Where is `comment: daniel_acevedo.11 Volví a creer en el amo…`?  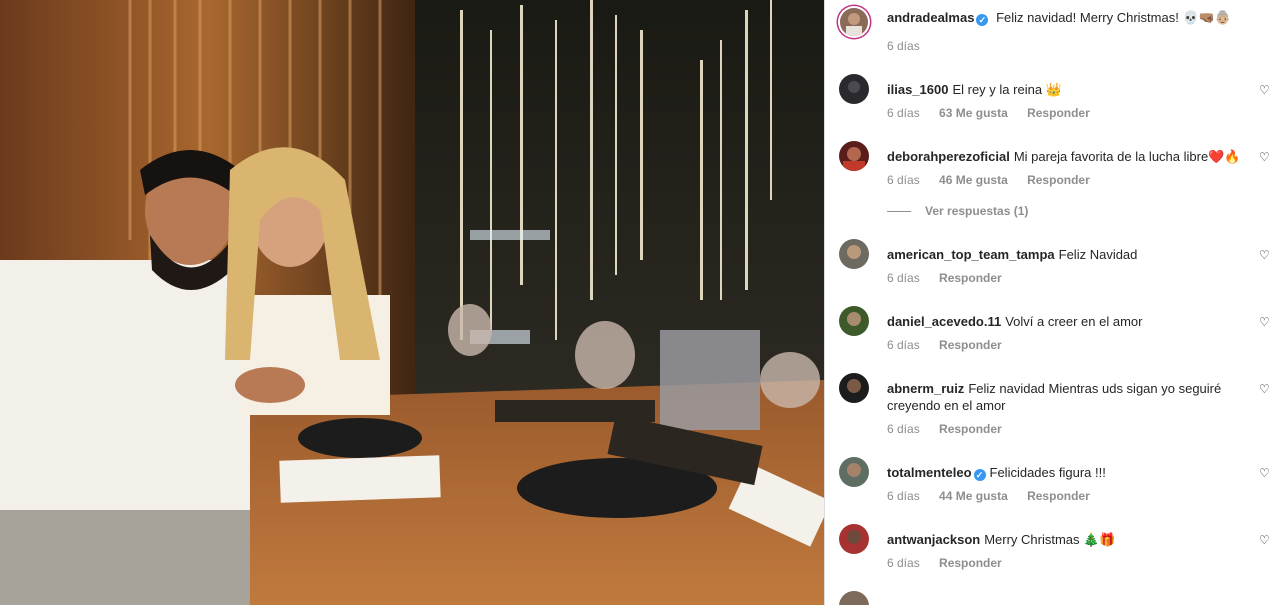 comment: daniel_acevedo.11 Volví a creer en el amo… is located at coordinates (1057, 331).